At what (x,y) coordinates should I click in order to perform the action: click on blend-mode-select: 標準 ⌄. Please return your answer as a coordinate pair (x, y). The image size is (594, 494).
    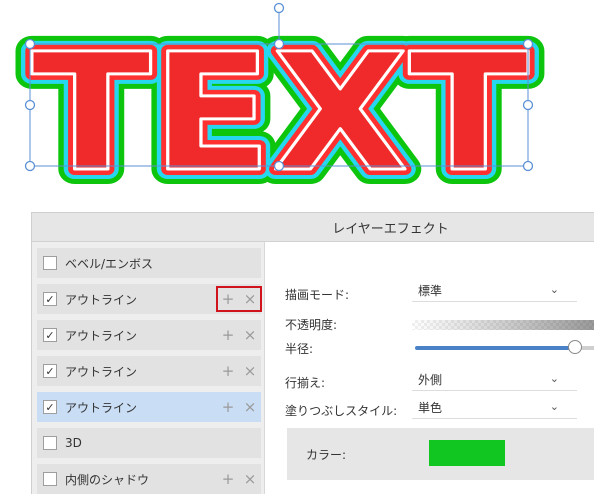
    Looking at the image, I should click on (494, 291).